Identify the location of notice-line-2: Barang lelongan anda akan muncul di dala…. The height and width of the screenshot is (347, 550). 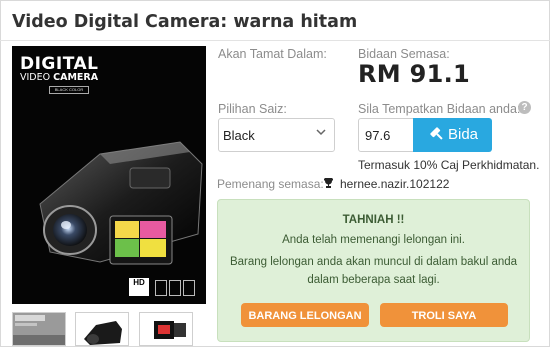
(373, 262).